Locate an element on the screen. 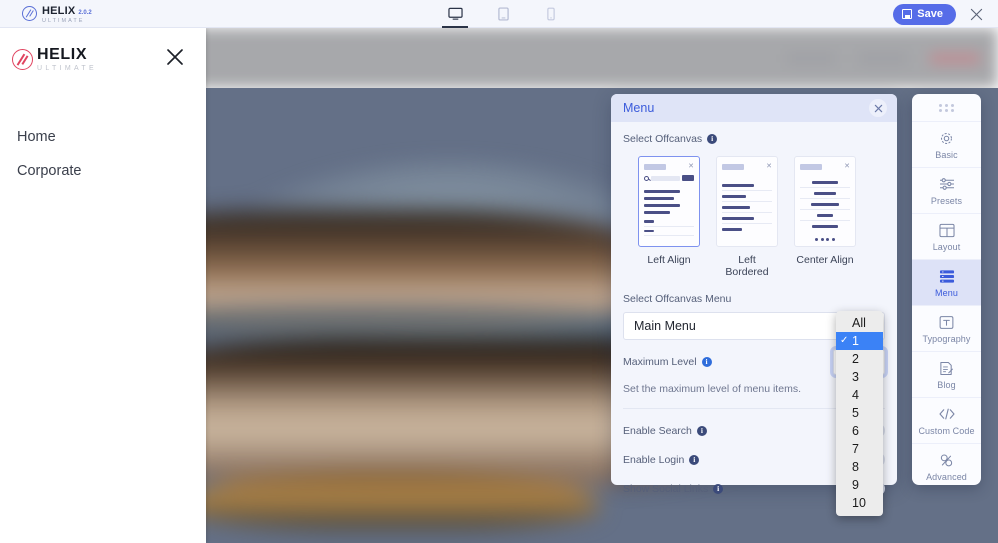 The height and width of the screenshot is (543, 998). offcanvas-option-left-align: ✕ Left Align is located at coordinates (669, 217).